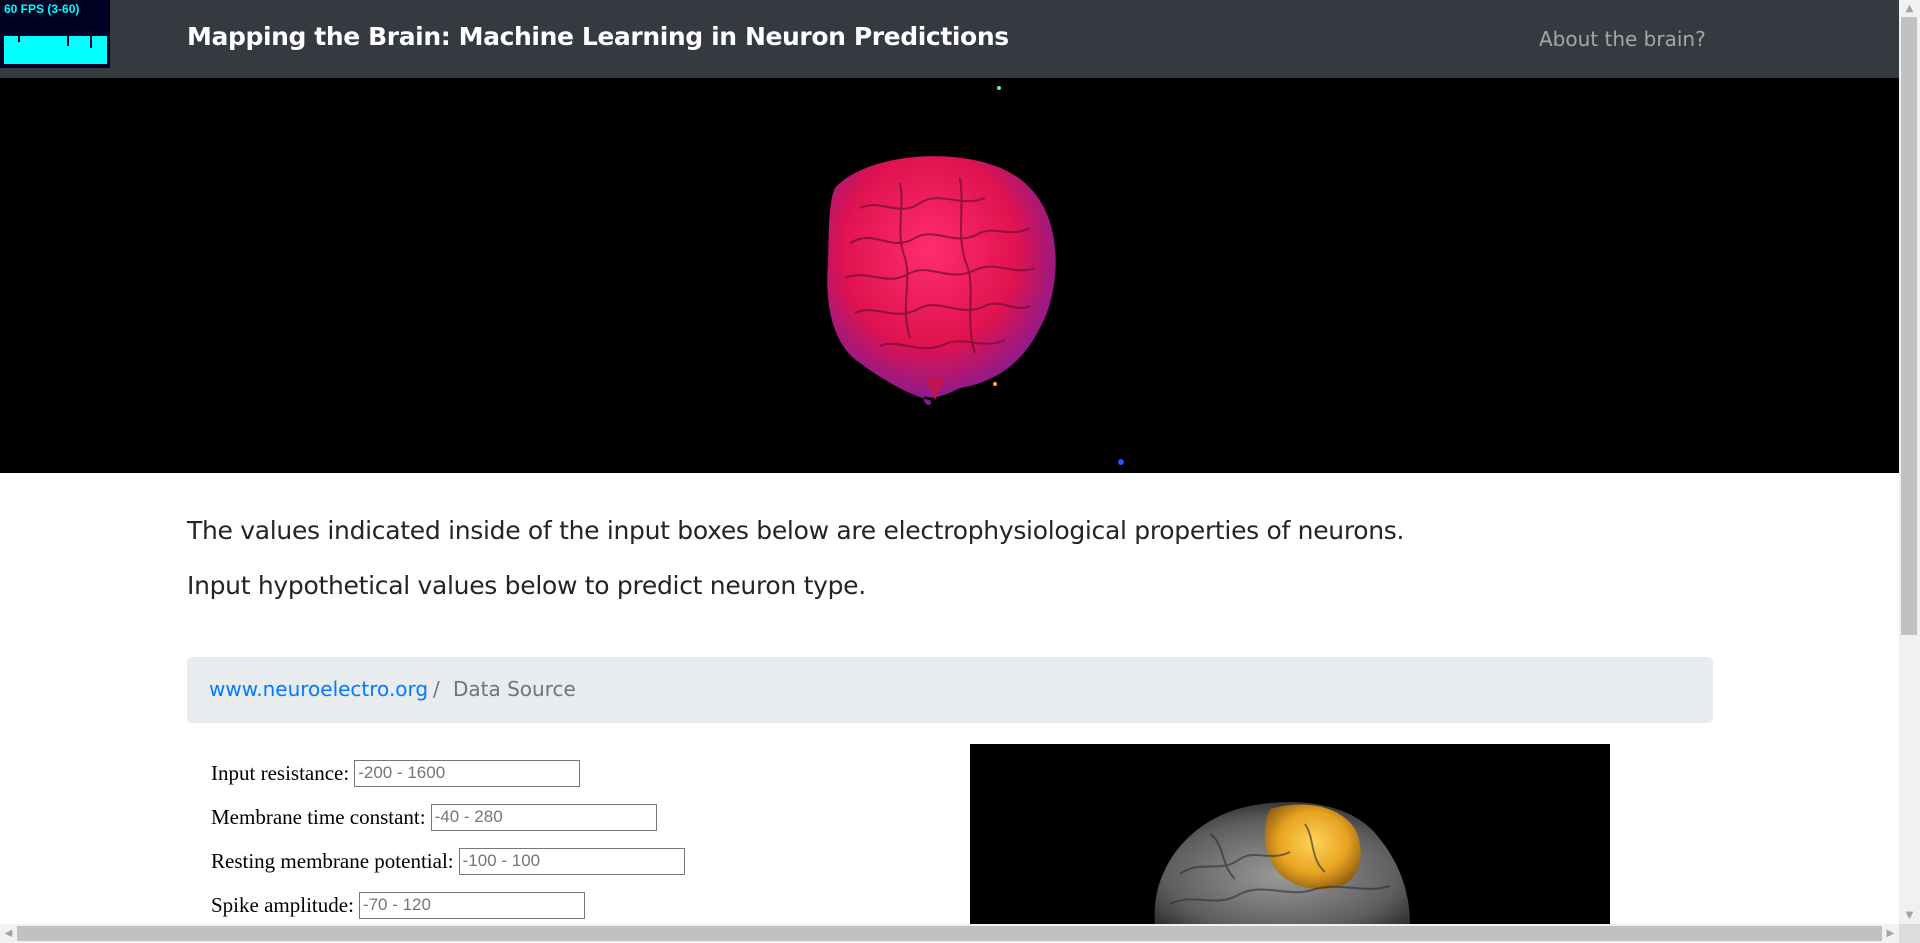 The width and height of the screenshot is (1920, 943). I want to click on fps-graph-bars, so click(55, 33).